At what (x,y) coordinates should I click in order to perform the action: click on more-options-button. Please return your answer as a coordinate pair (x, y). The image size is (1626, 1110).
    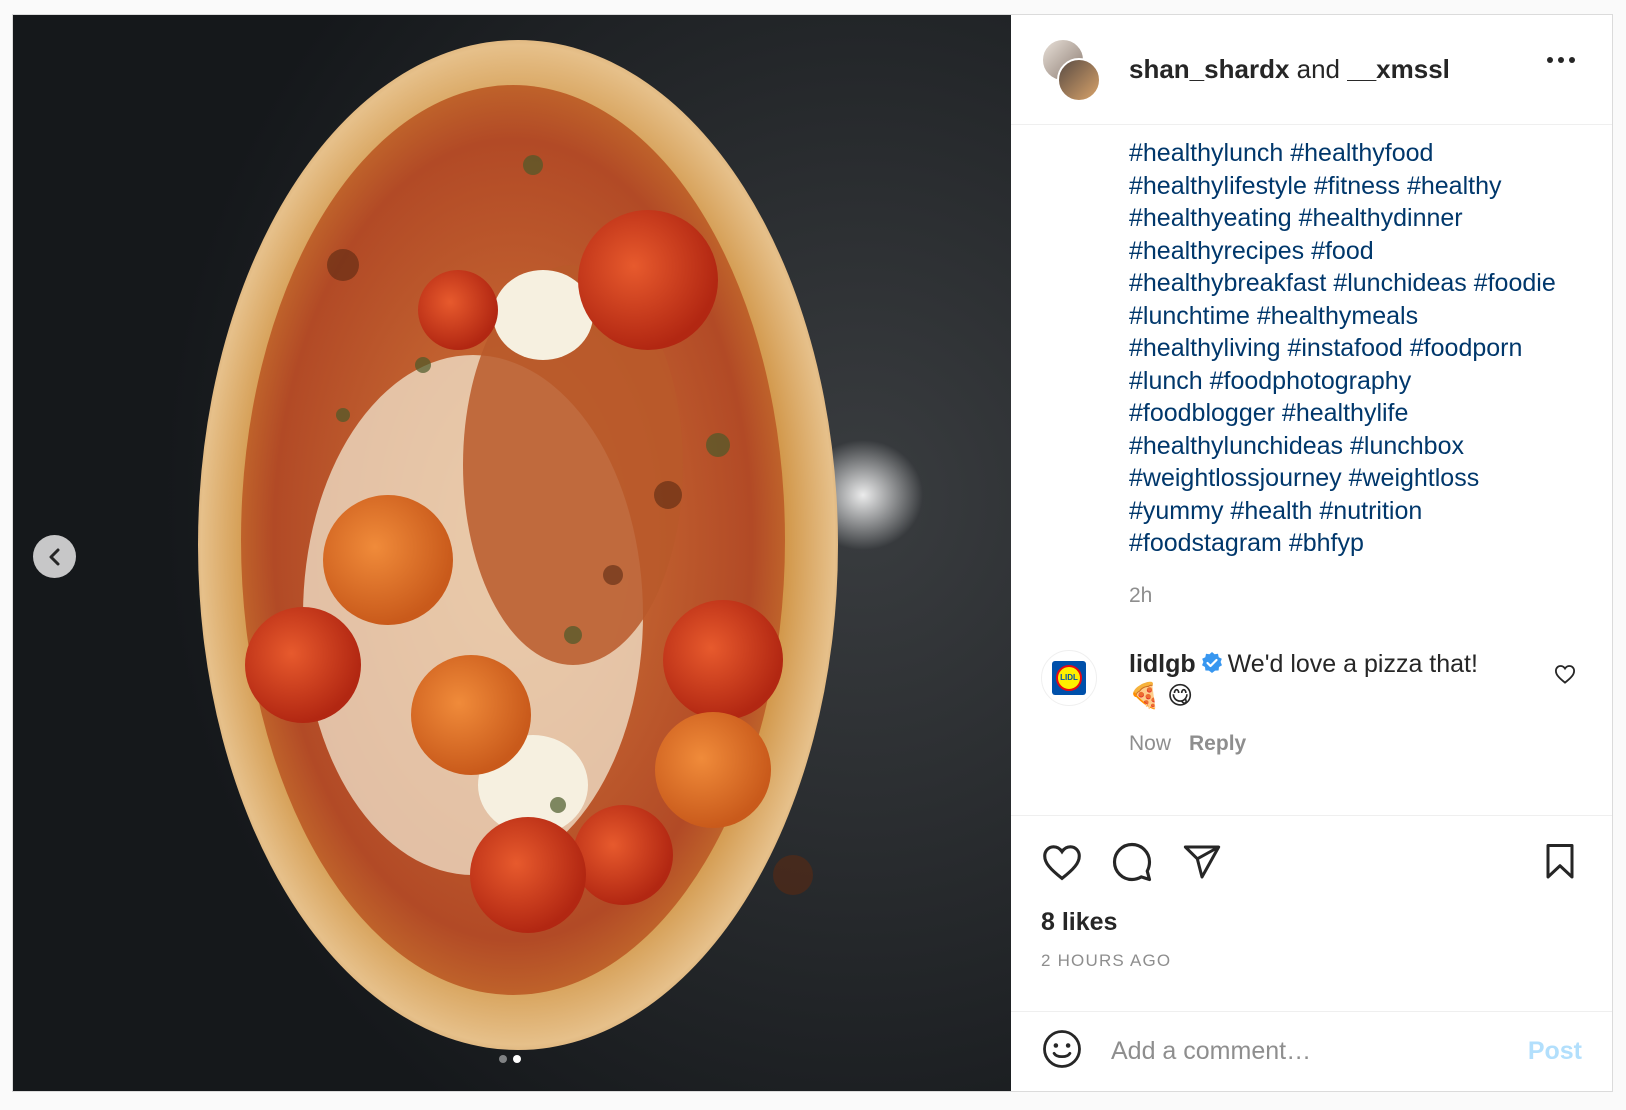
    Looking at the image, I should click on (1561, 60).